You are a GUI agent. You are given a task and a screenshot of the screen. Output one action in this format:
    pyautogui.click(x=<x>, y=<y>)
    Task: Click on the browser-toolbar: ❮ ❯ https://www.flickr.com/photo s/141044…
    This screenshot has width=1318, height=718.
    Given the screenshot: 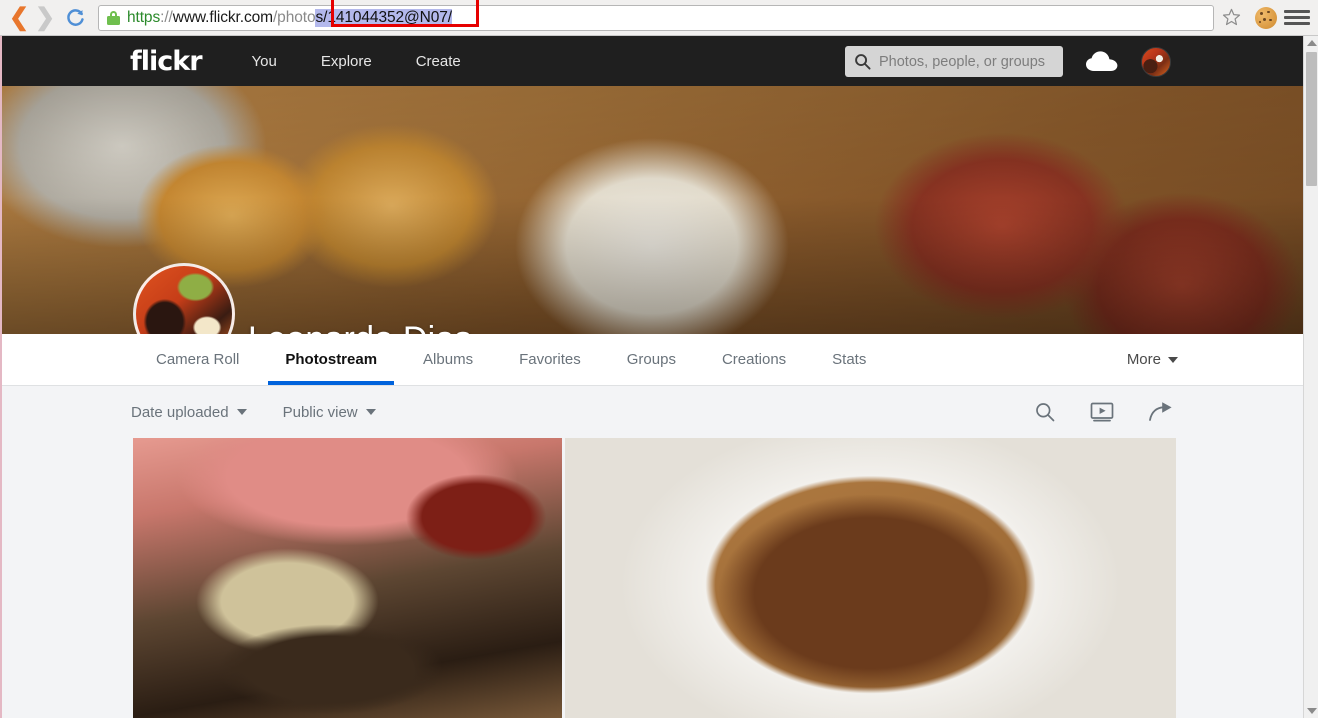 What is the action you would take?
    pyautogui.click(x=659, y=18)
    